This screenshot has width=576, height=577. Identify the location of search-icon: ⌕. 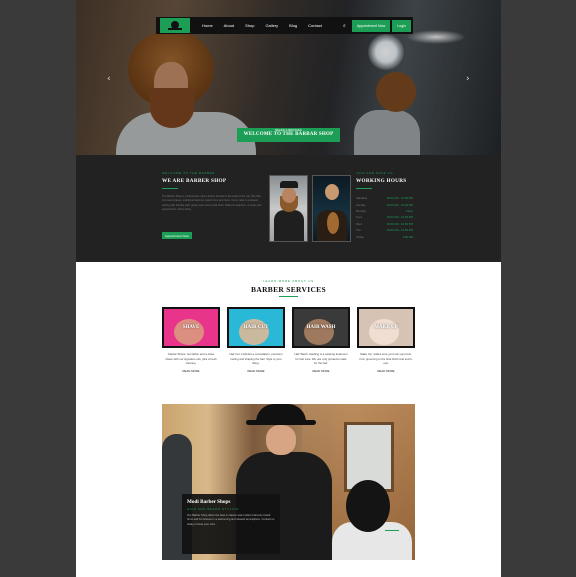
(344, 26).